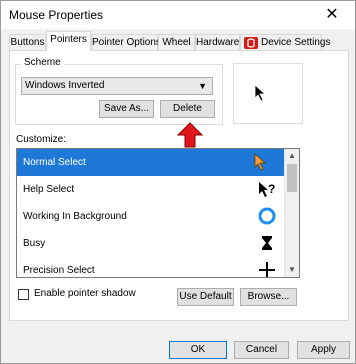  What do you see at coordinates (42, 62) in the screenshot?
I see `scheme-legend: Scheme` at bounding box center [42, 62].